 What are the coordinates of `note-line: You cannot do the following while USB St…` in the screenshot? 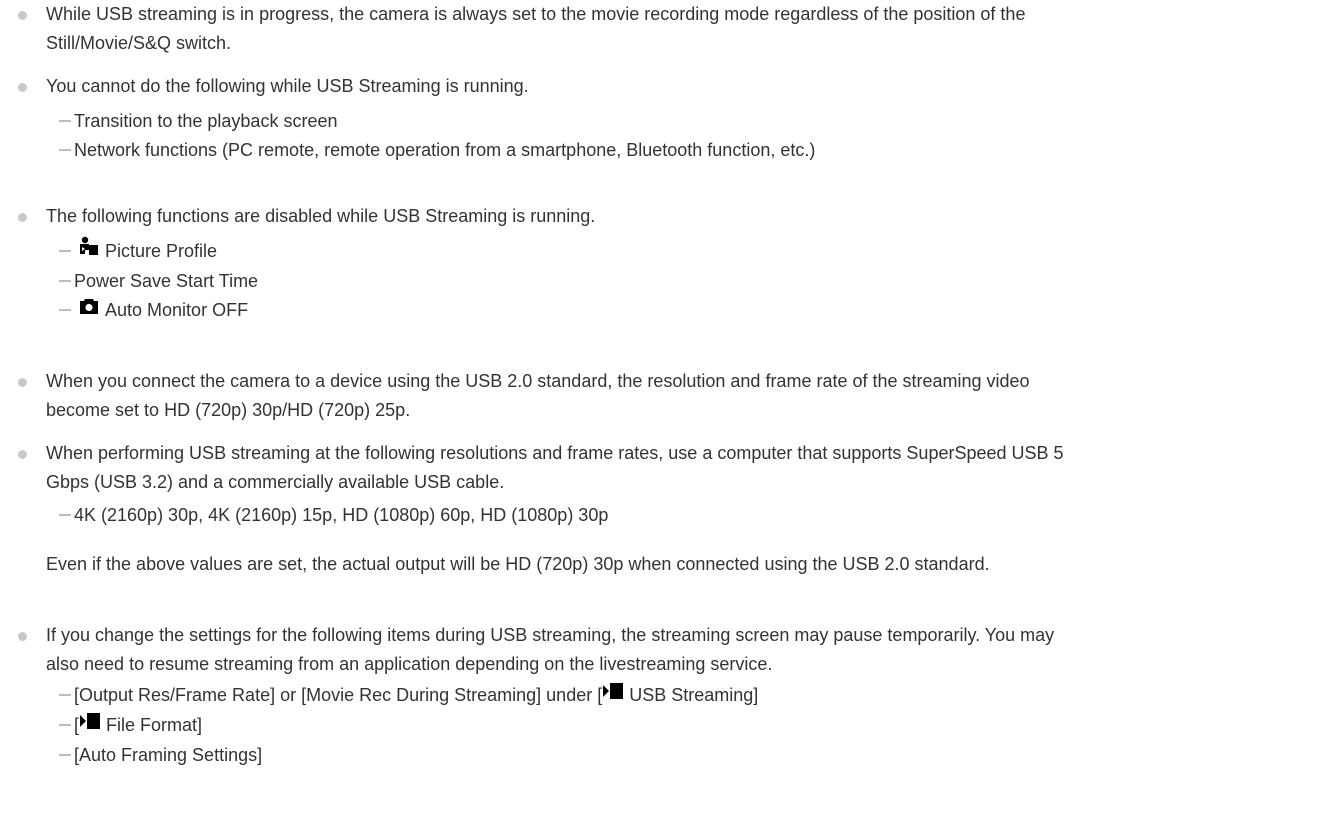 It's located at (287, 86).